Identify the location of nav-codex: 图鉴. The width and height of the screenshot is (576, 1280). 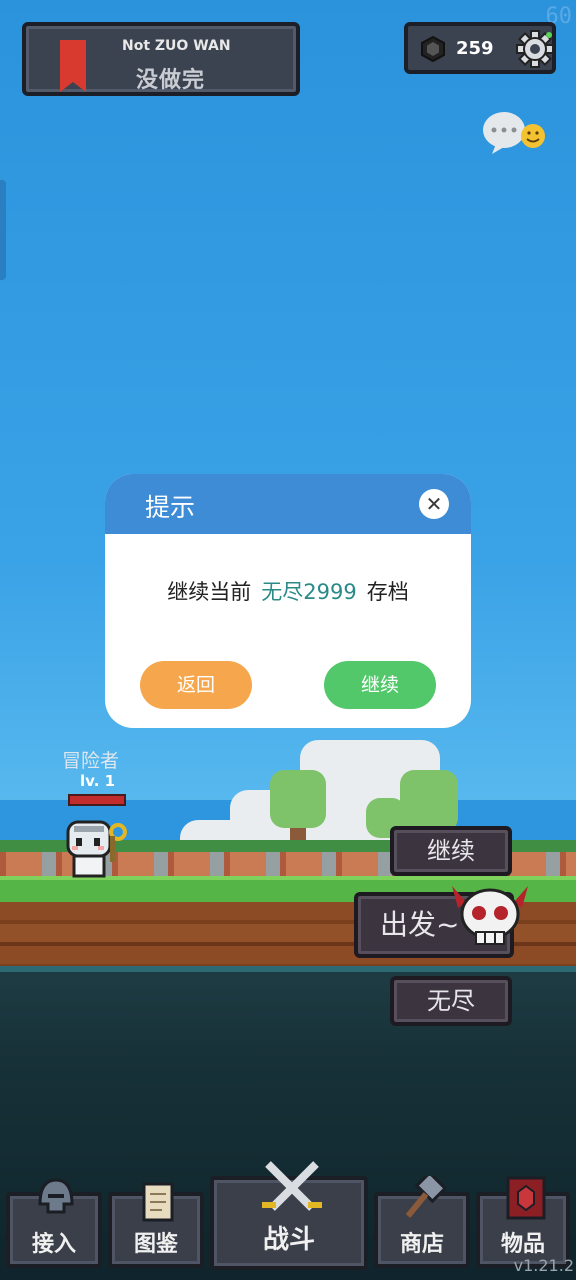
(156, 1225).